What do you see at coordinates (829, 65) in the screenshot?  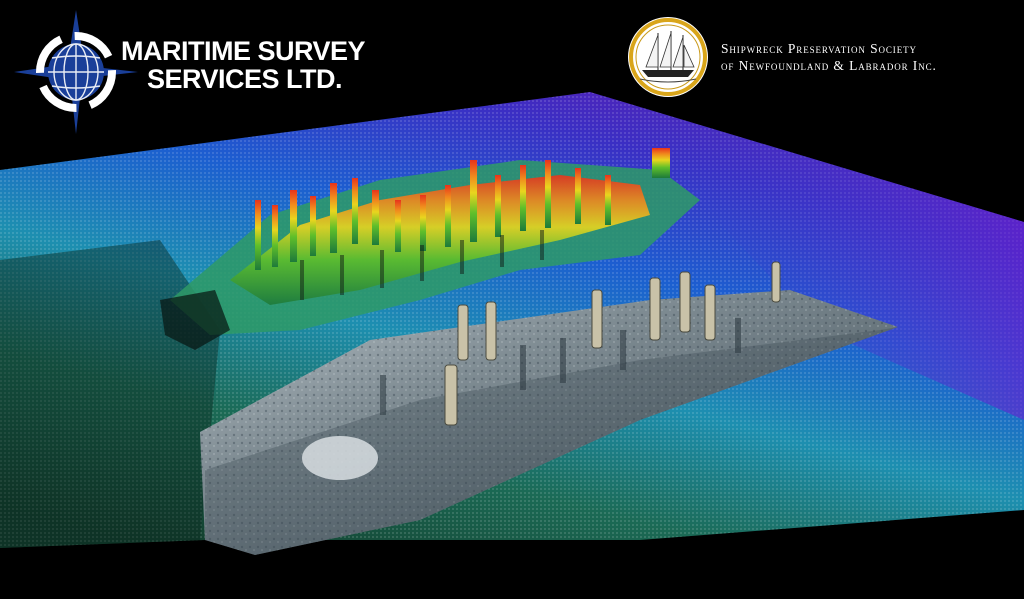 I see `society-name-line2: of Newfoundland & Labrador Inc.` at bounding box center [829, 65].